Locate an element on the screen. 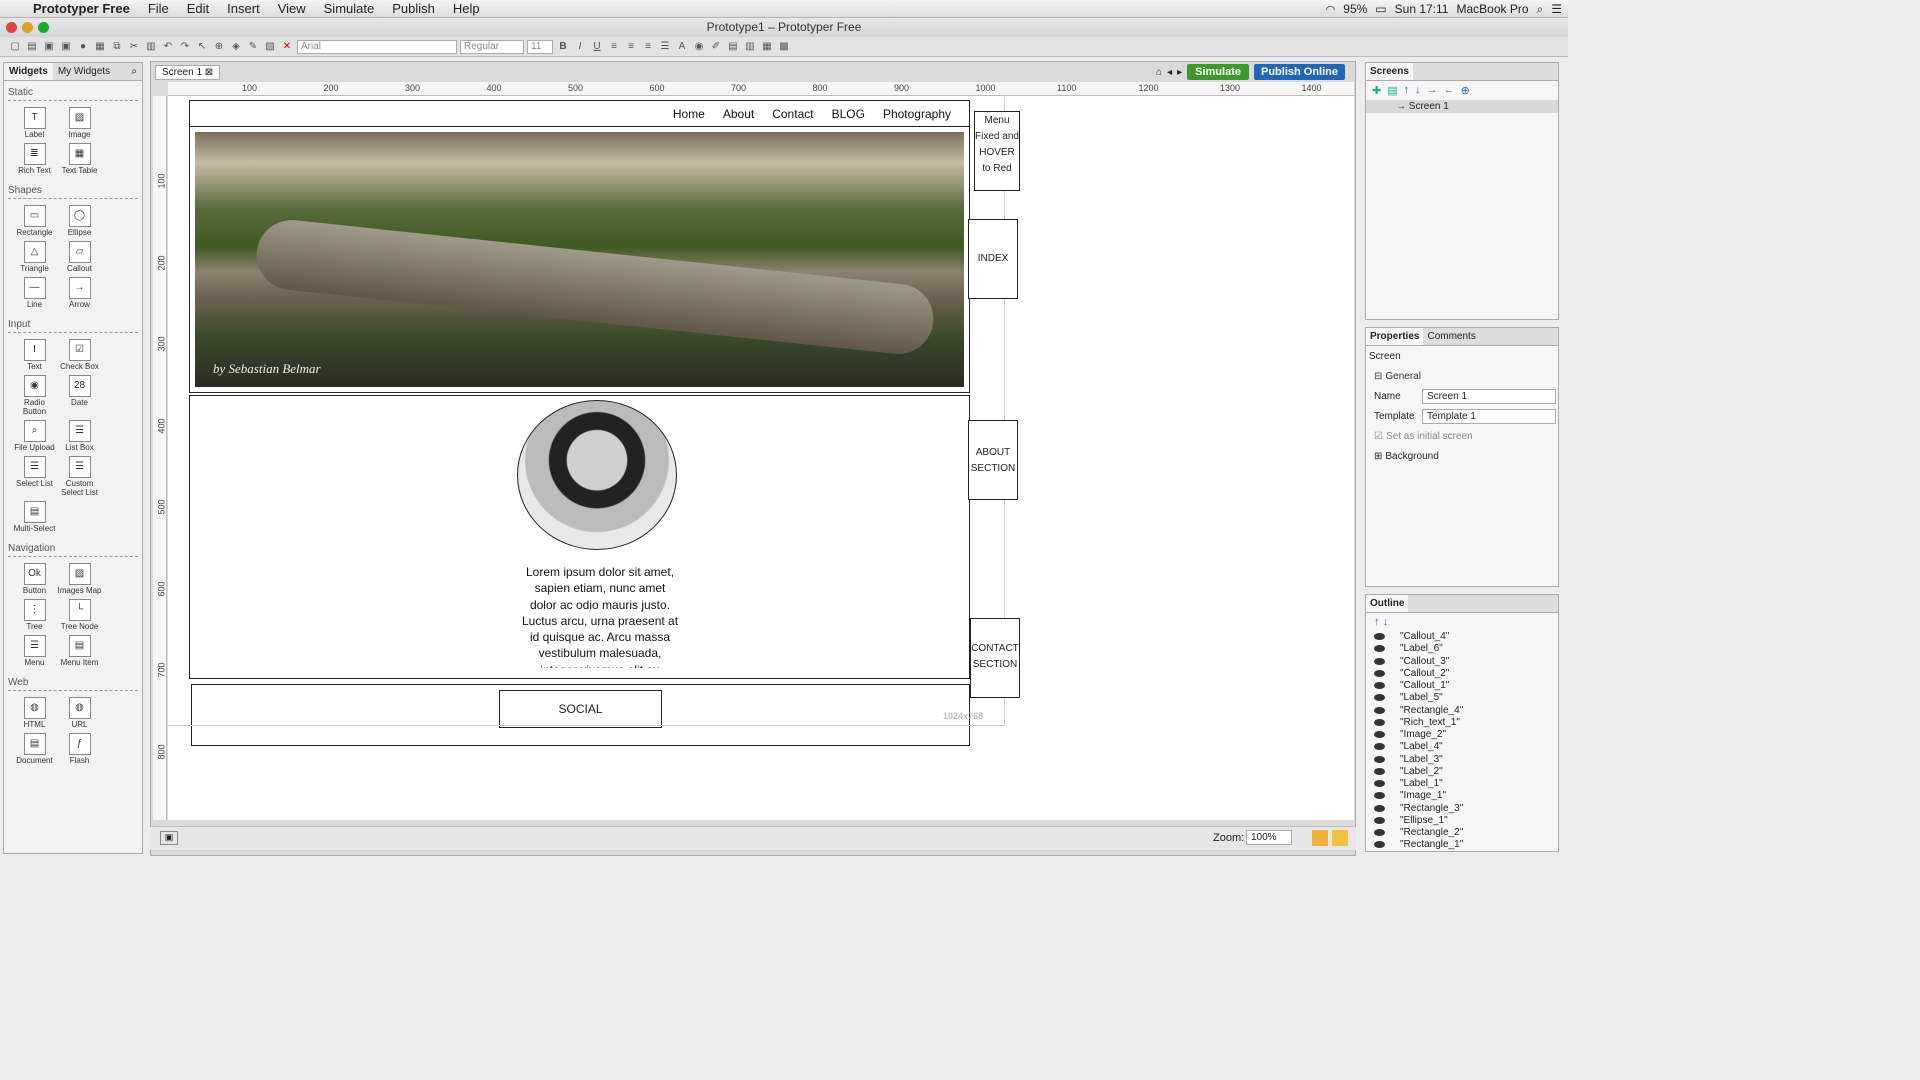 The width and height of the screenshot is (1920, 1080). undo-icon: ↶ is located at coordinates (168, 47).